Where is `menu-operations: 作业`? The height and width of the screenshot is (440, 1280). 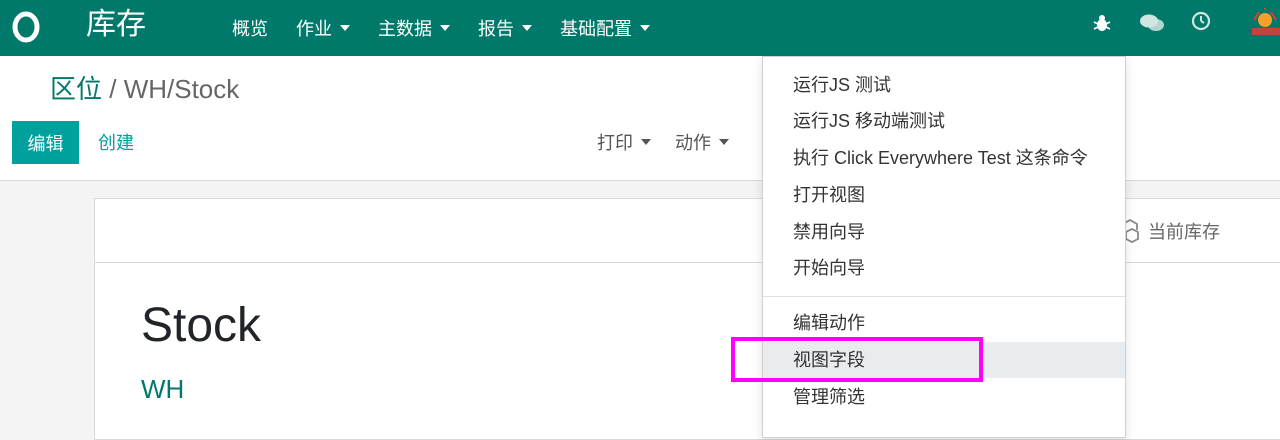 menu-operations: 作业 is located at coordinates (323, 28).